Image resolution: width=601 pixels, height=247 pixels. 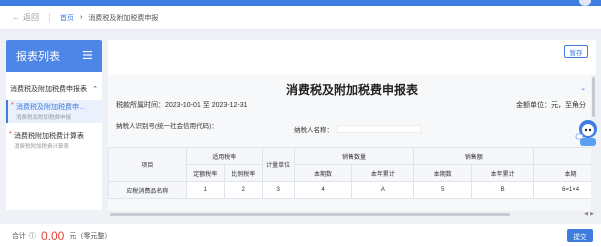 What do you see at coordinates (95, 89) in the screenshot?
I see `chevron-up-icon: ⌃` at bounding box center [95, 89].